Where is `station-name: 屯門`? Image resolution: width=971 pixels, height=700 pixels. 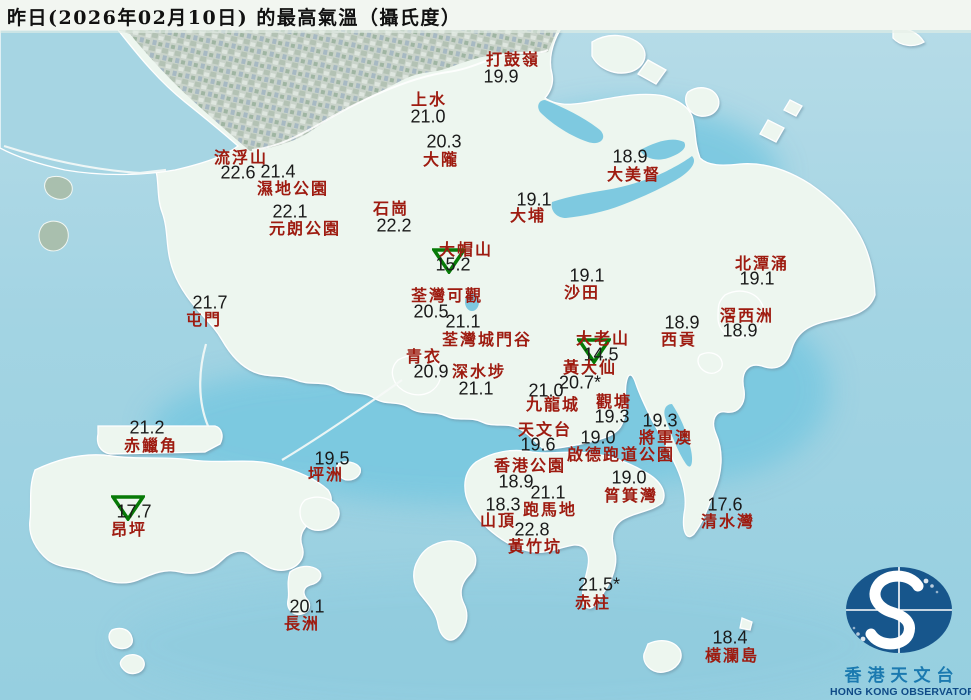 station-name: 屯門 is located at coordinates (204, 319).